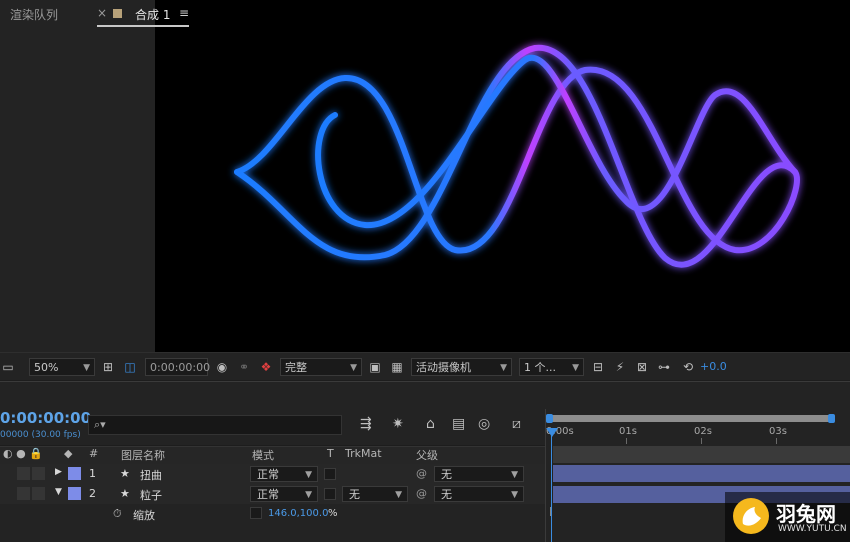 The width and height of the screenshot is (850, 542). Describe the element at coordinates (713, 367) in the screenshot. I see `exposure-value: +0.0` at that location.